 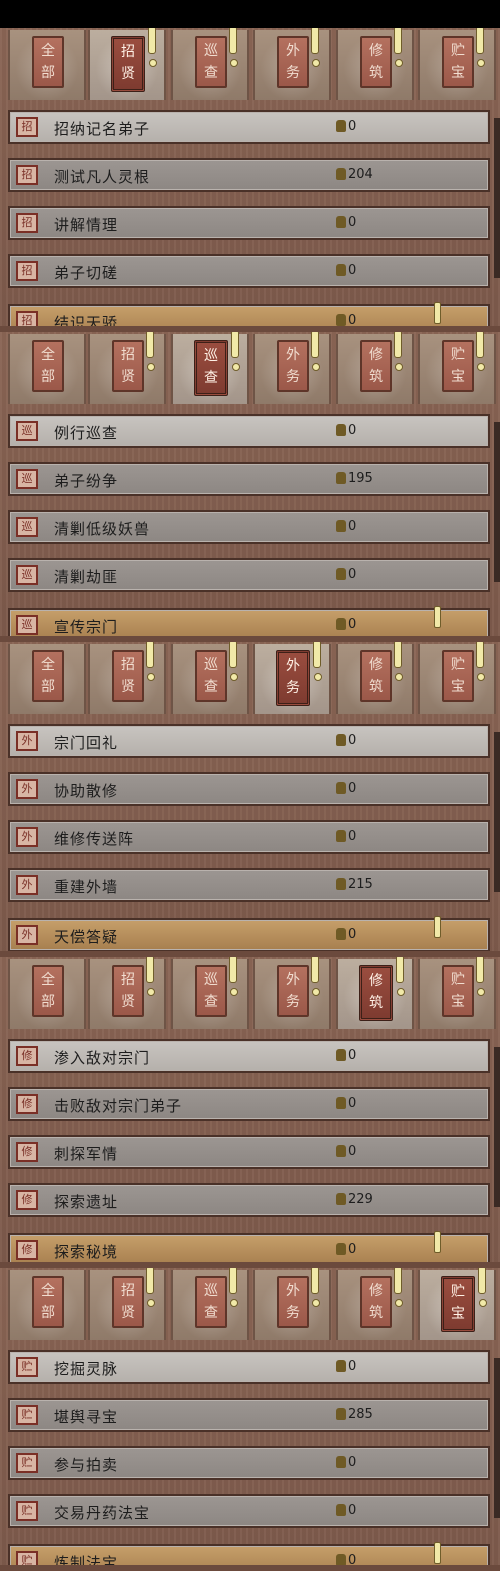 What do you see at coordinates (249, 885) in the screenshot?
I see `task-row: 外重建外墙 215` at bounding box center [249, 885].